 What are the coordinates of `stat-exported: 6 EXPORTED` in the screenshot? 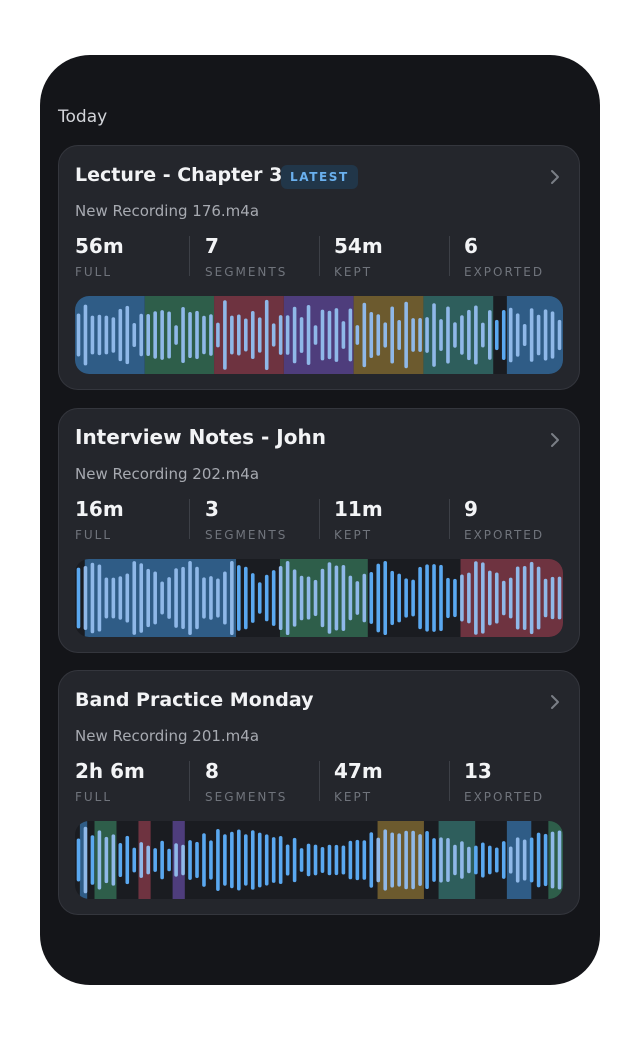 It's located at (524, 258).